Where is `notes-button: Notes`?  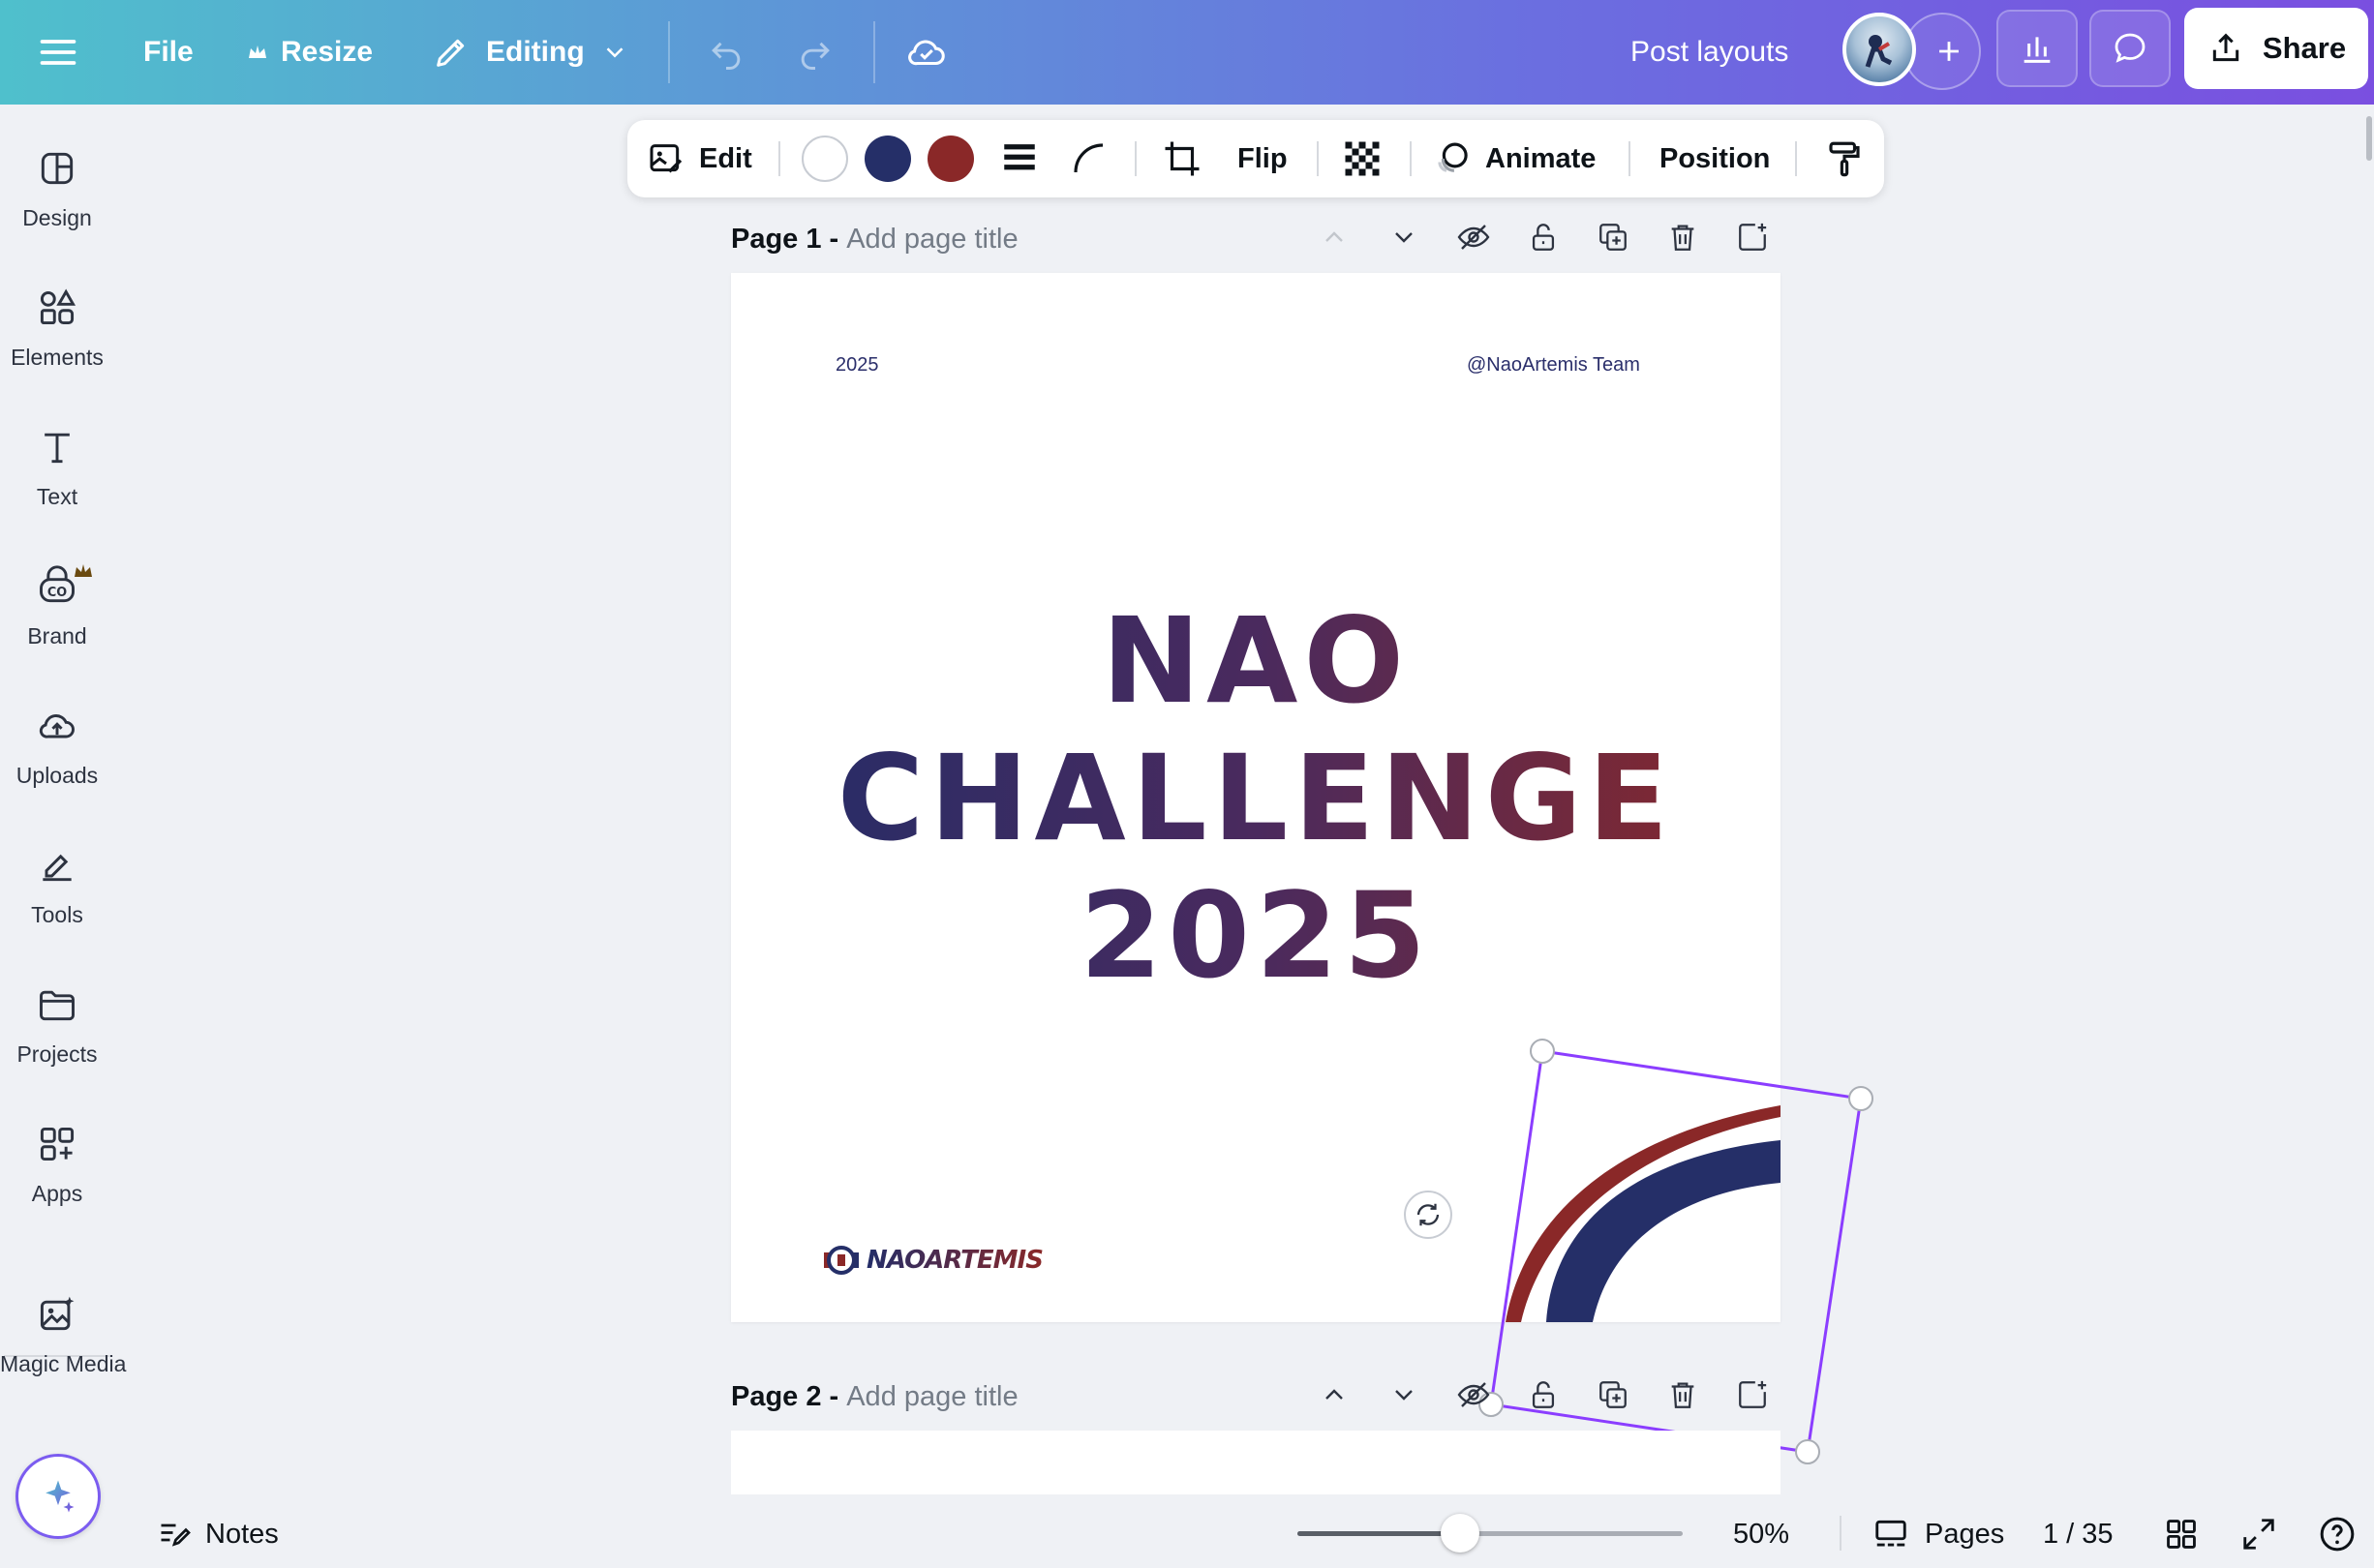 notes-button: Notes is located at coordinates (218, 1534).